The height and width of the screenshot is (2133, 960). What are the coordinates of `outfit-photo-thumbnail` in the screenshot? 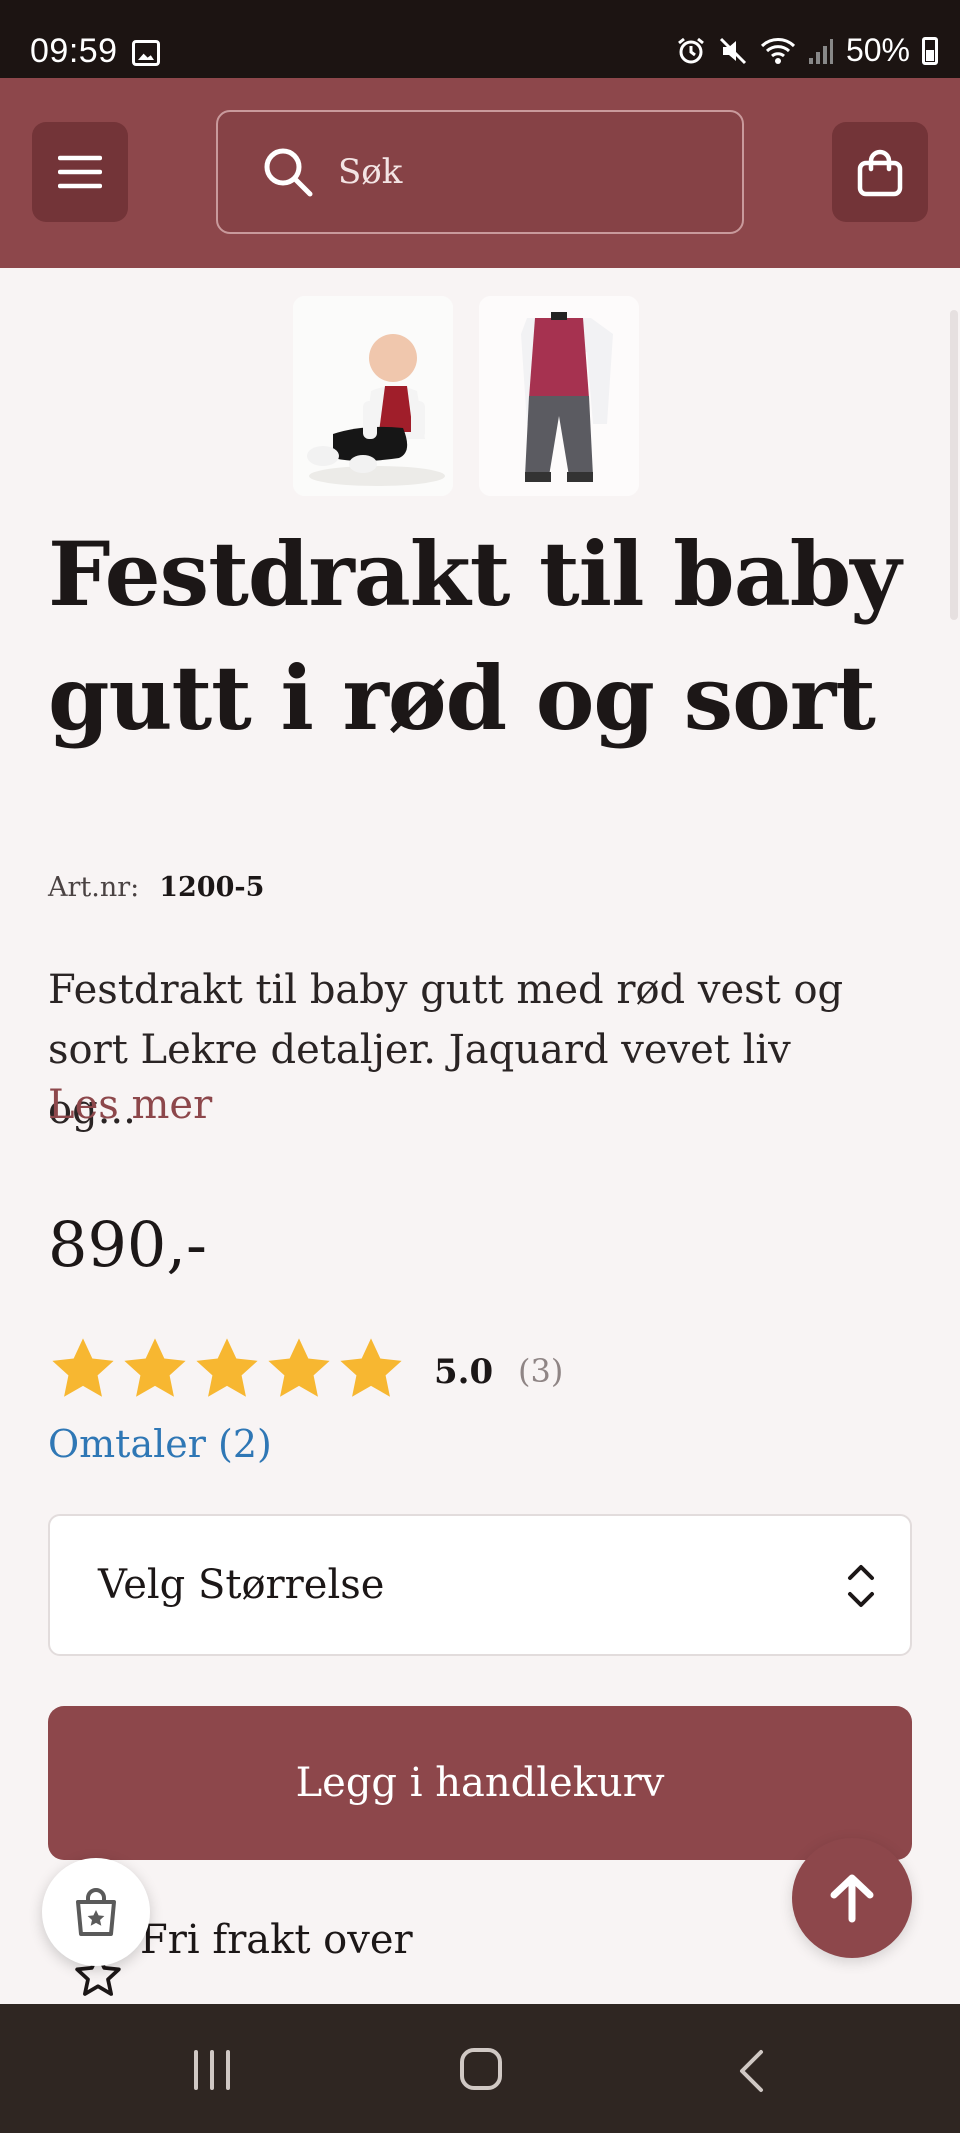 It's located at (559, 396).